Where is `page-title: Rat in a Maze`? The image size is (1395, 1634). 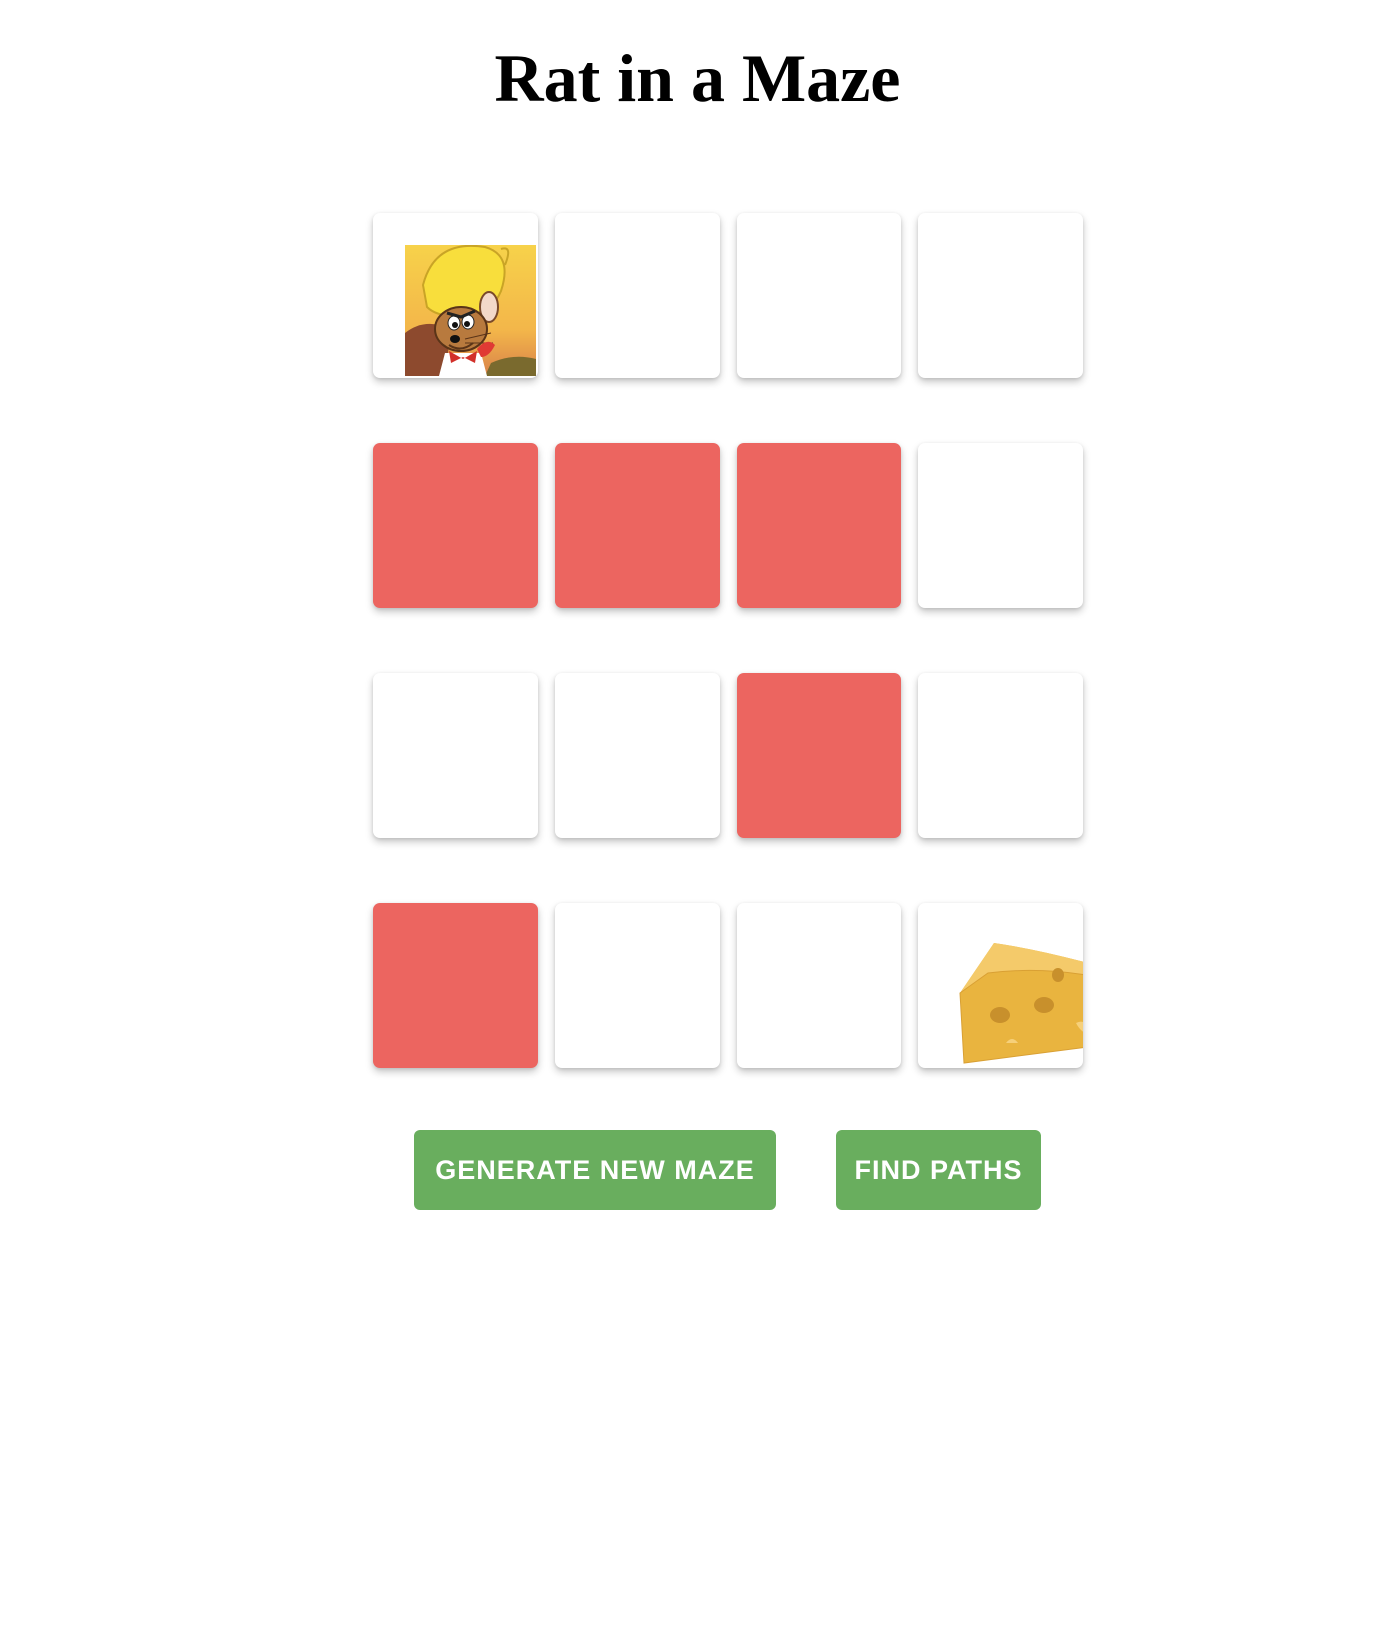 page-title: Rat in a Maze is located at coordinates (697, 78).